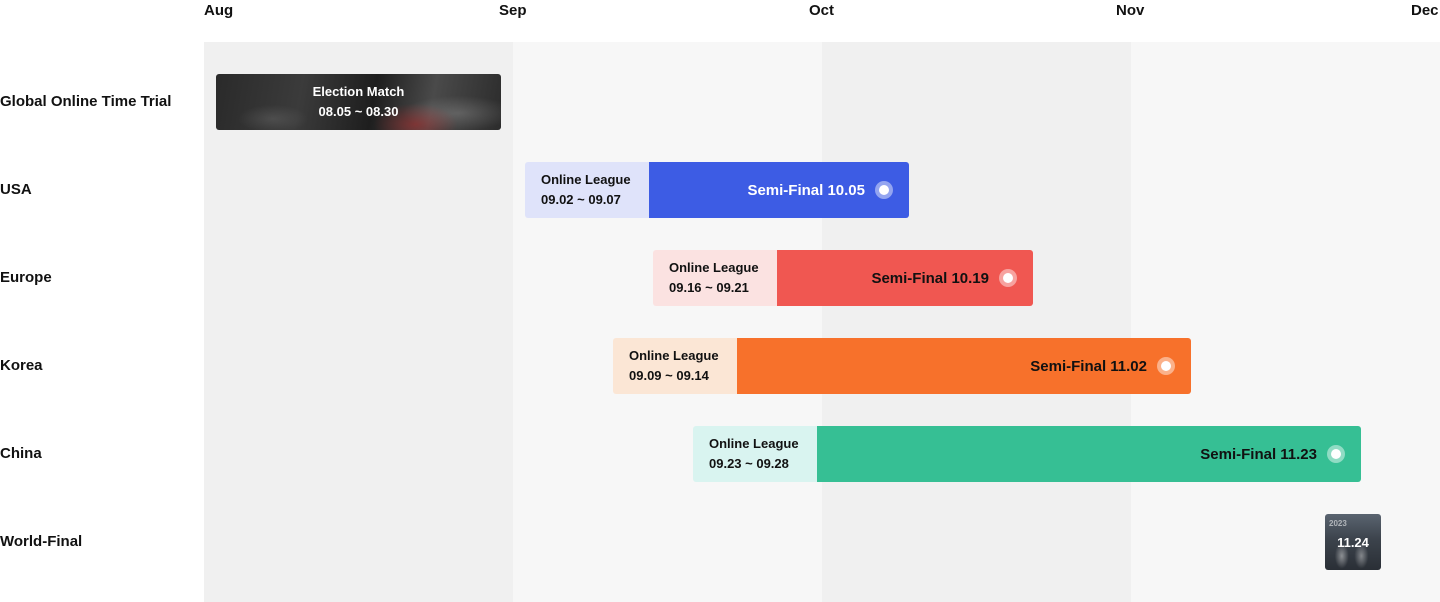  Describe the element at coordinates (822, 10) in the screenshot. I see `month-label-oct: Oct` at that location.